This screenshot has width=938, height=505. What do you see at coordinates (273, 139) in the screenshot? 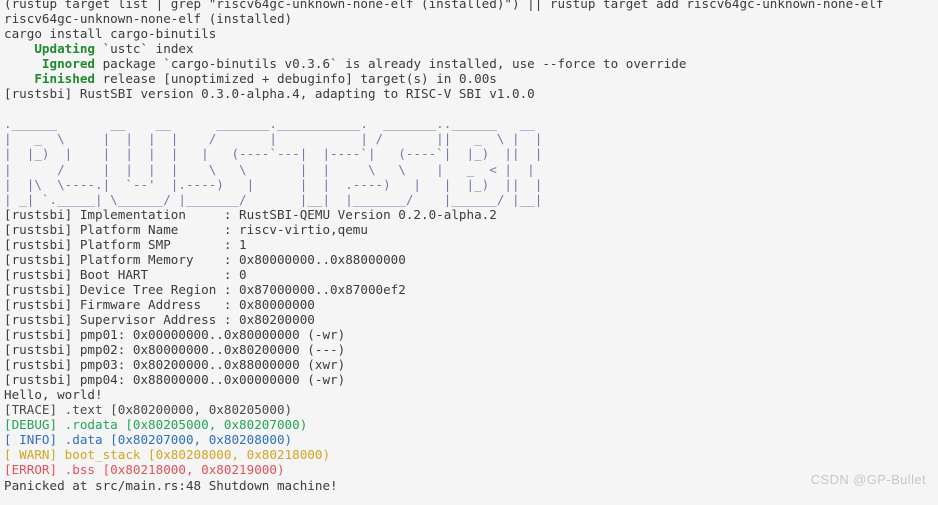
I see `terminal-segment: | _ \ | | | | / | | / || _ \ | |` at bounding box center [273, 139].